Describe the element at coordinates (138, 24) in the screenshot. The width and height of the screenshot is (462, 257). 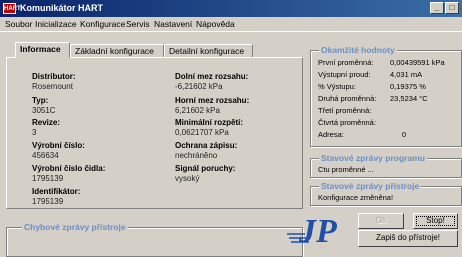
I see `menu-servis: Servis` at that location.